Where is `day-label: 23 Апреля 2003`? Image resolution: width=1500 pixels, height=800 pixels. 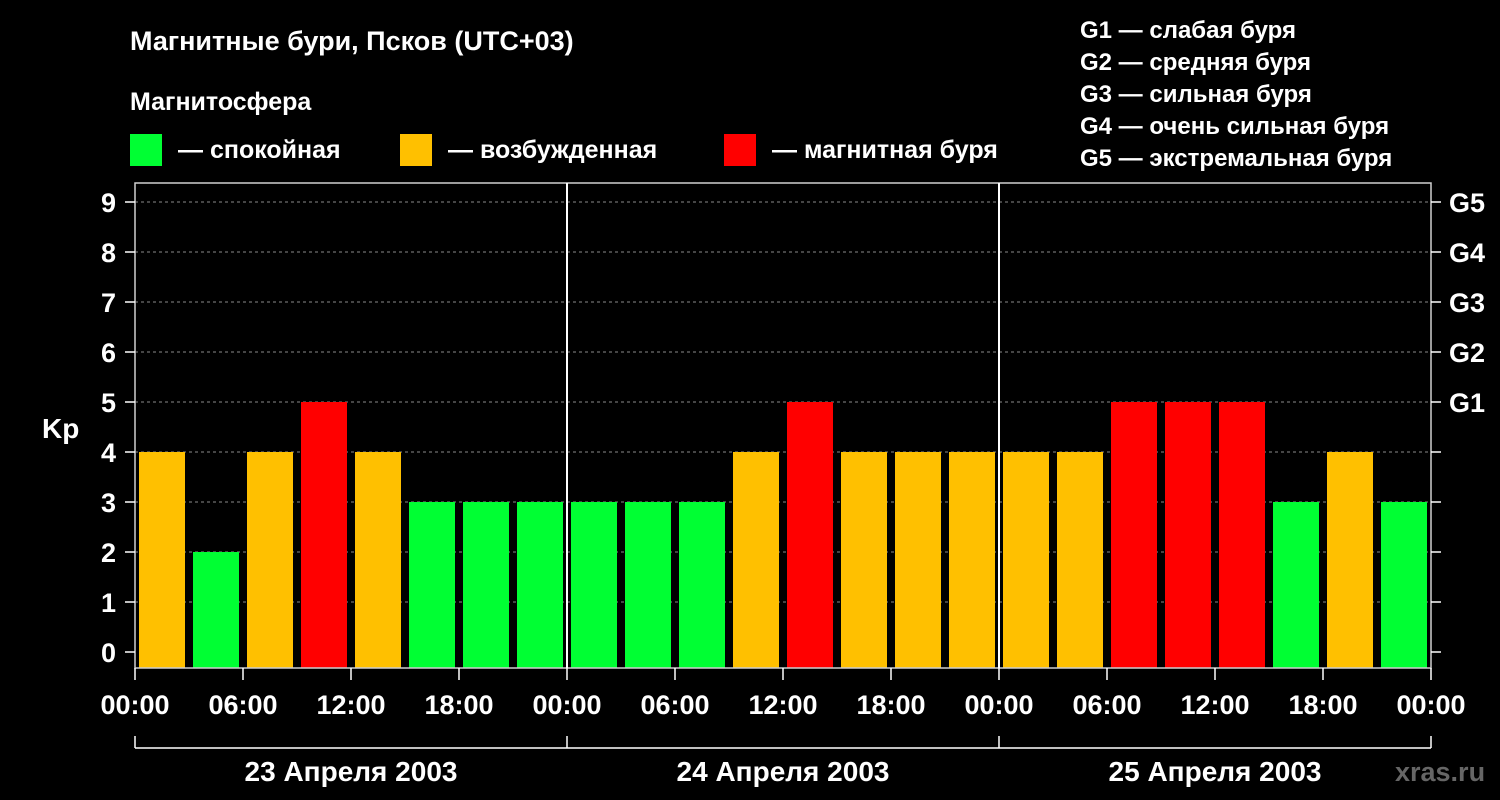 day-label: 23 Апреля 2003 is located at coordinates (351, 771).